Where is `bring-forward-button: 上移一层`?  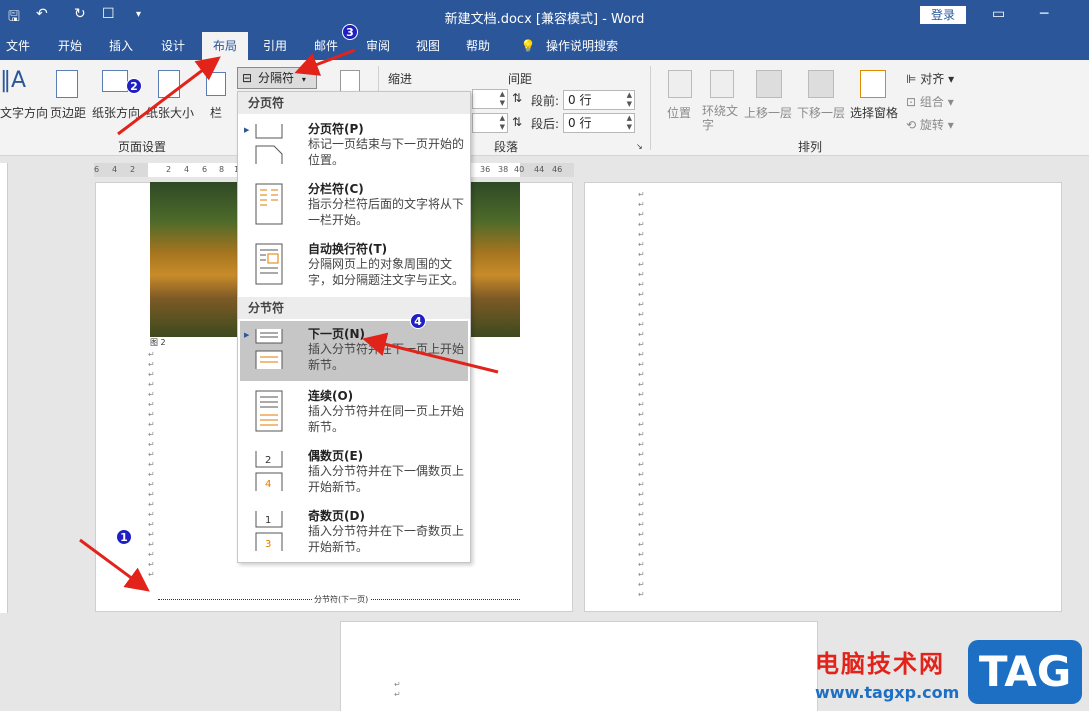 bring-forward-button: 上移一层 is located at coordinates (768, 112).